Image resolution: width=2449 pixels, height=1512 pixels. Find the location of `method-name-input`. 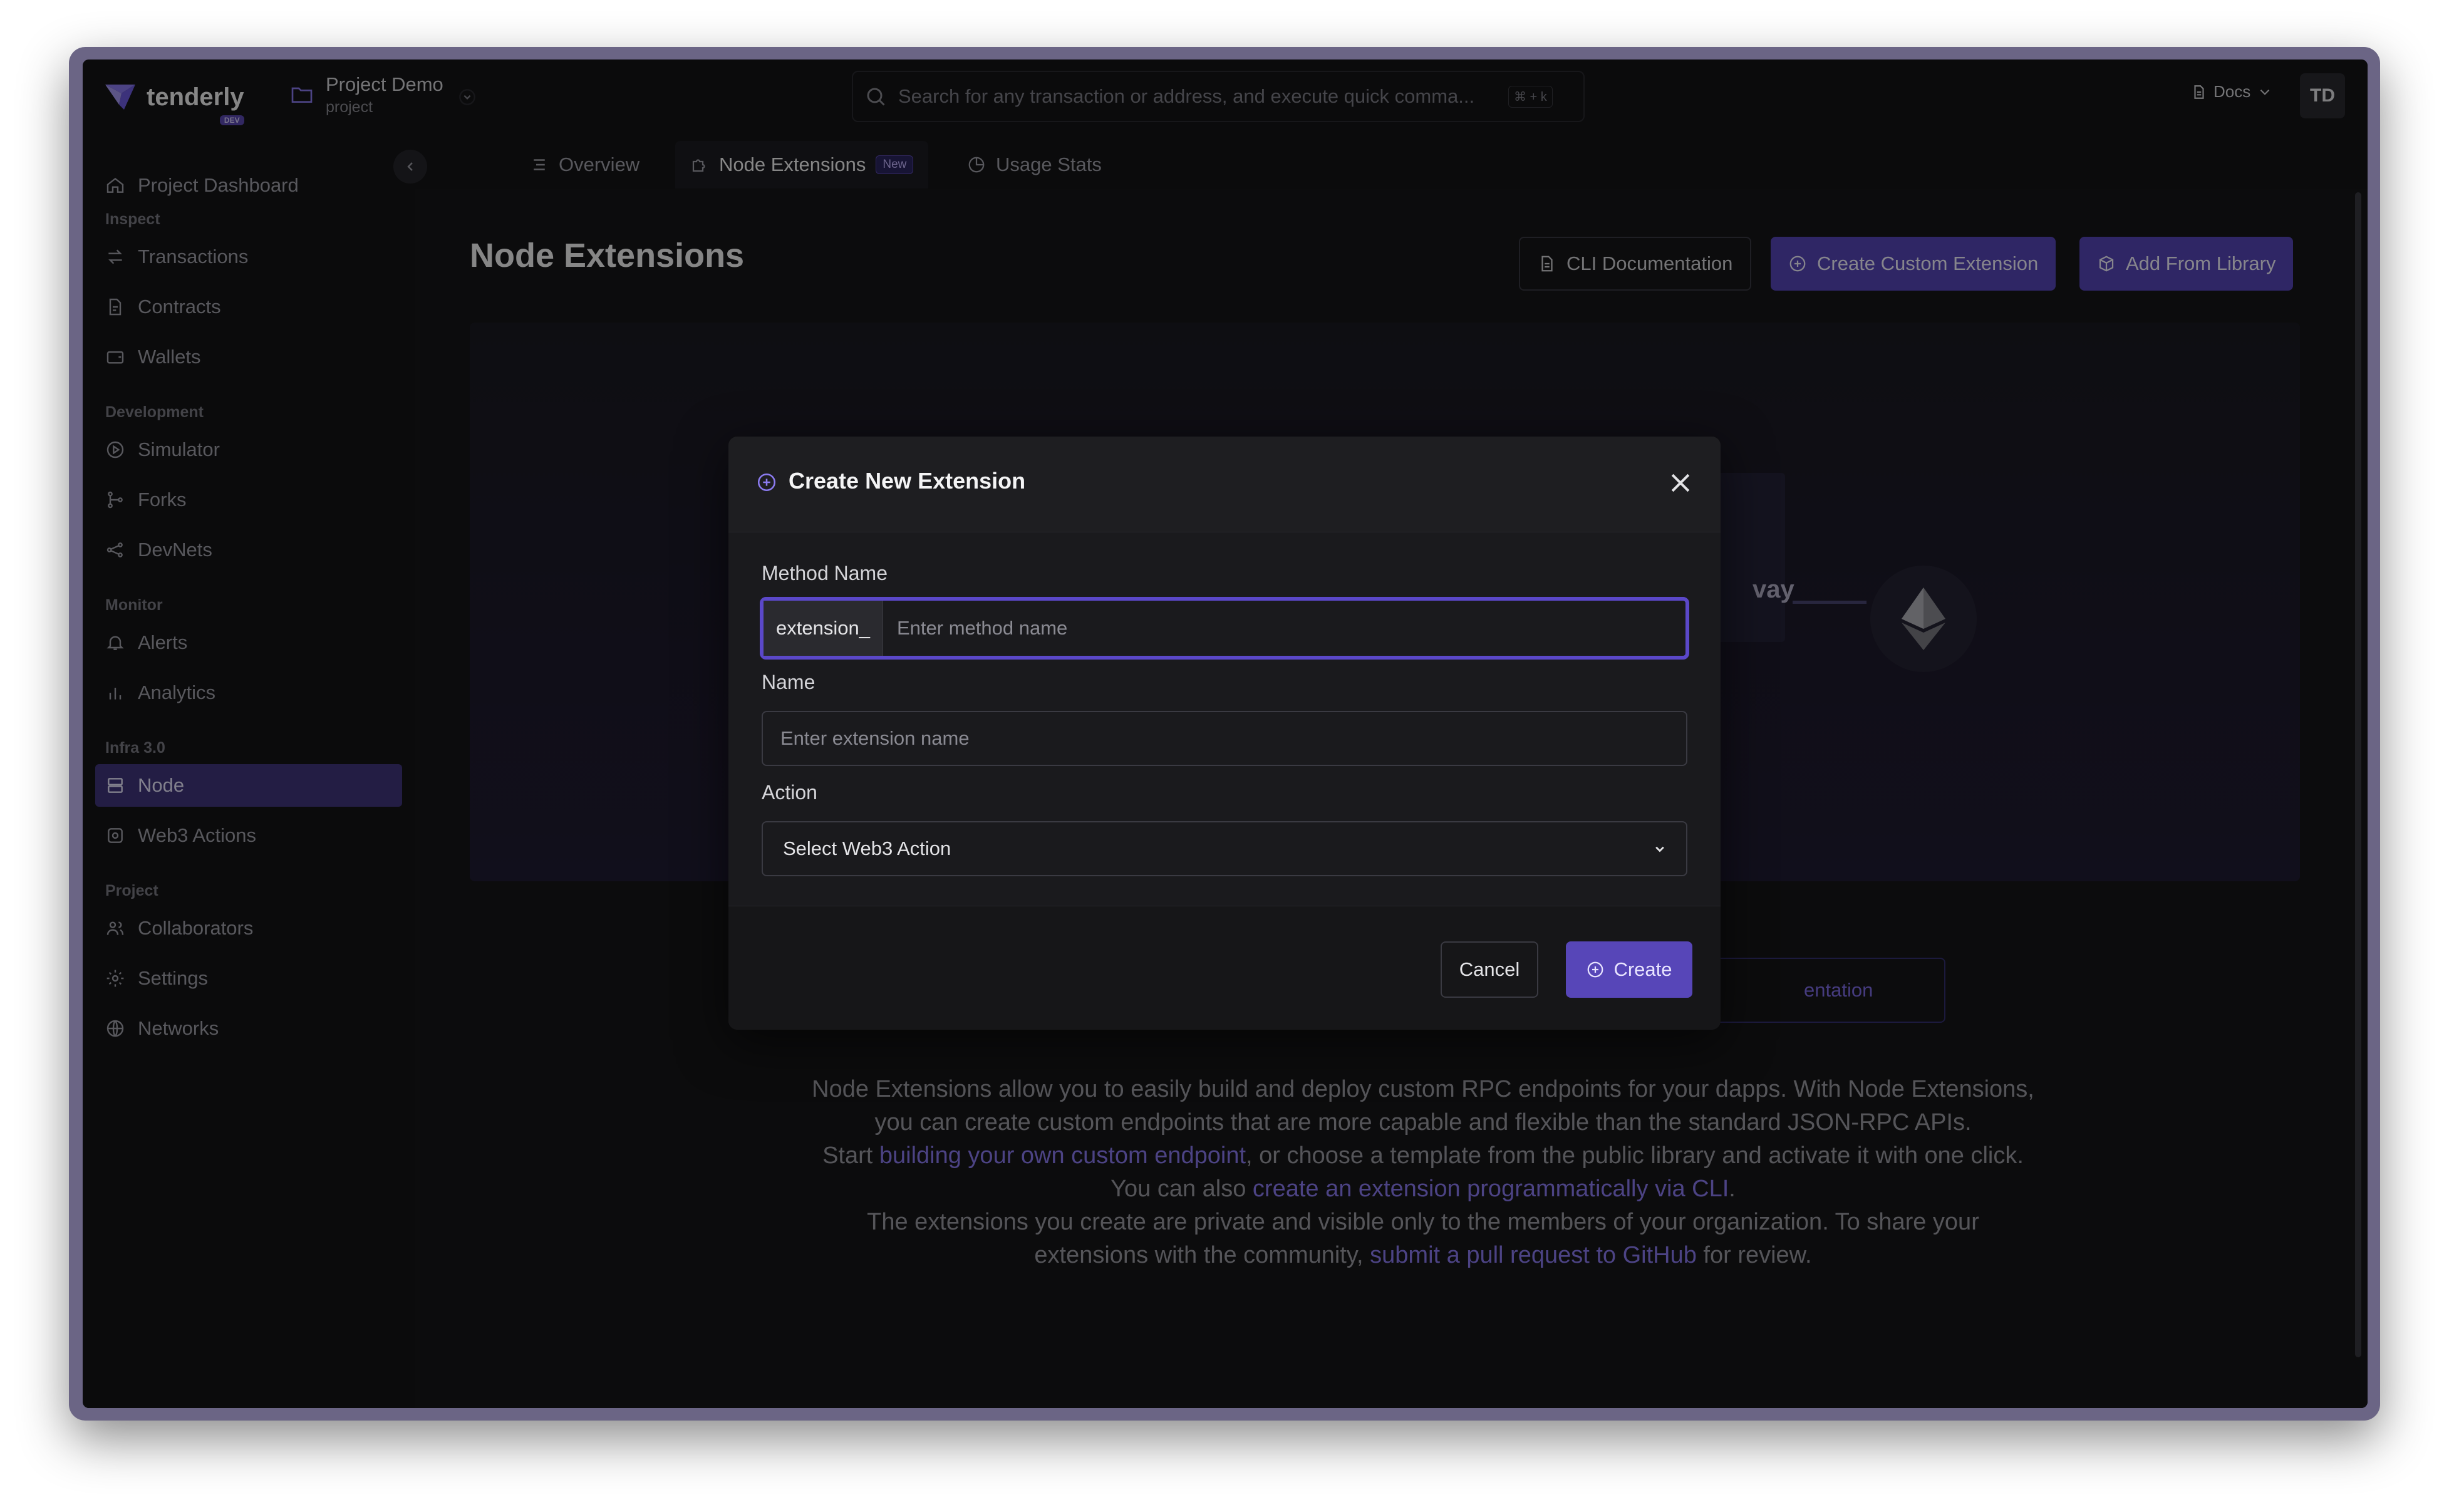

method-name-input is located at coordinates (1284, 628).